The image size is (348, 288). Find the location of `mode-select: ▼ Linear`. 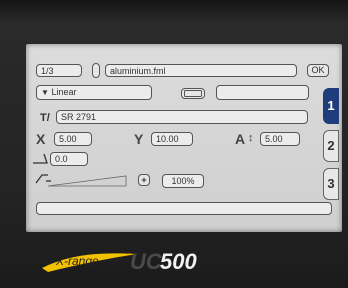

mode-select: ▼ Linear is located at coordinates (94, 92).